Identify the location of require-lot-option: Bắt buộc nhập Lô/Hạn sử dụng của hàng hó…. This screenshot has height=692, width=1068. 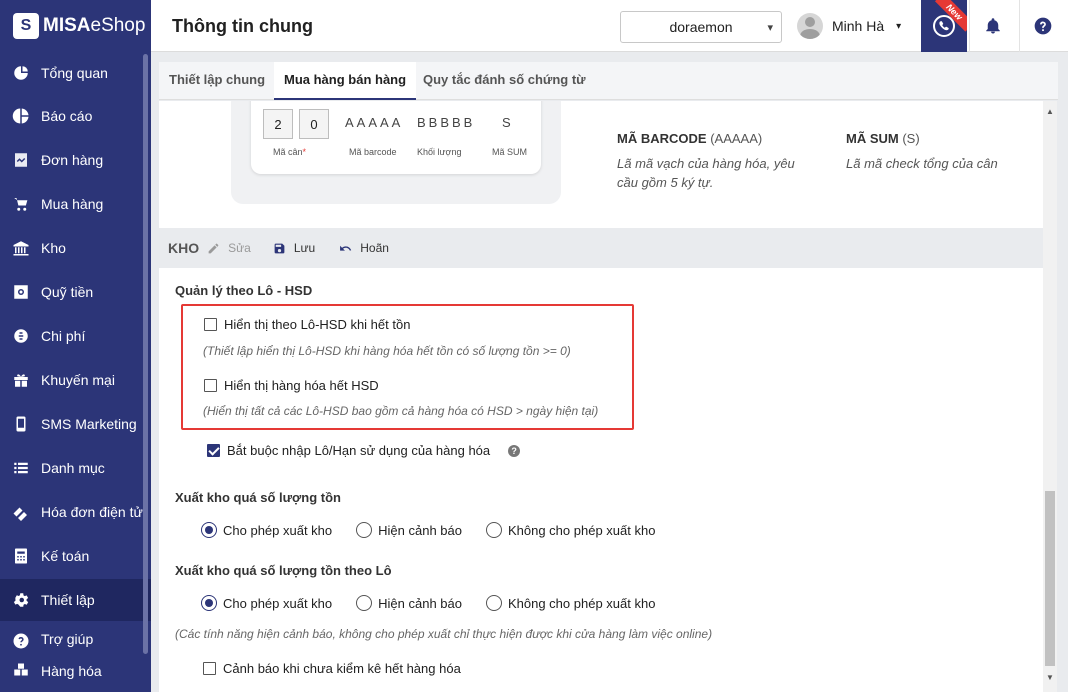
(364, 450).